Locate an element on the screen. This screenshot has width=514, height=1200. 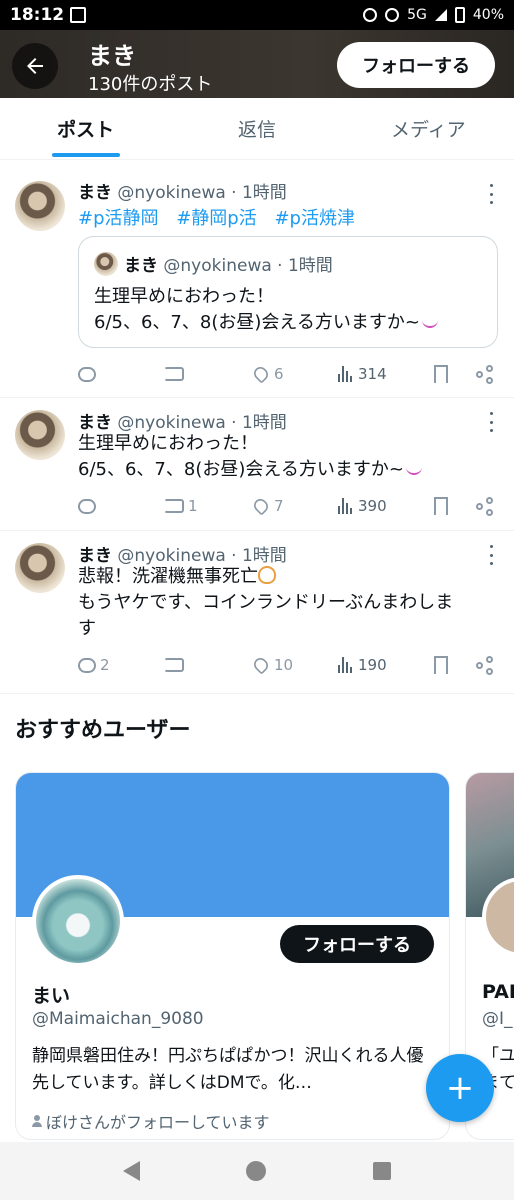
suggestions-title: おすすめユーザー is located at coordinates (103, 730).